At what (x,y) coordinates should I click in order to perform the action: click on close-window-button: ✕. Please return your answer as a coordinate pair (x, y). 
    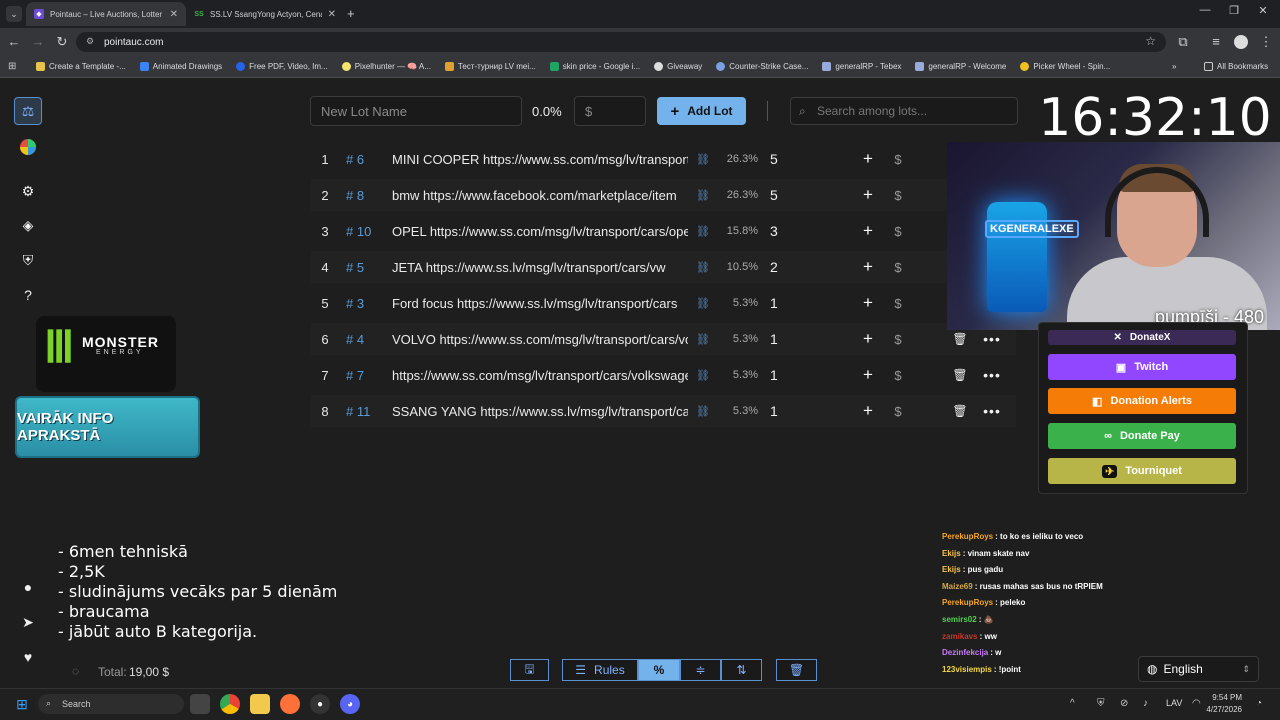
    Looking at the image, I should click on (1263, 10).